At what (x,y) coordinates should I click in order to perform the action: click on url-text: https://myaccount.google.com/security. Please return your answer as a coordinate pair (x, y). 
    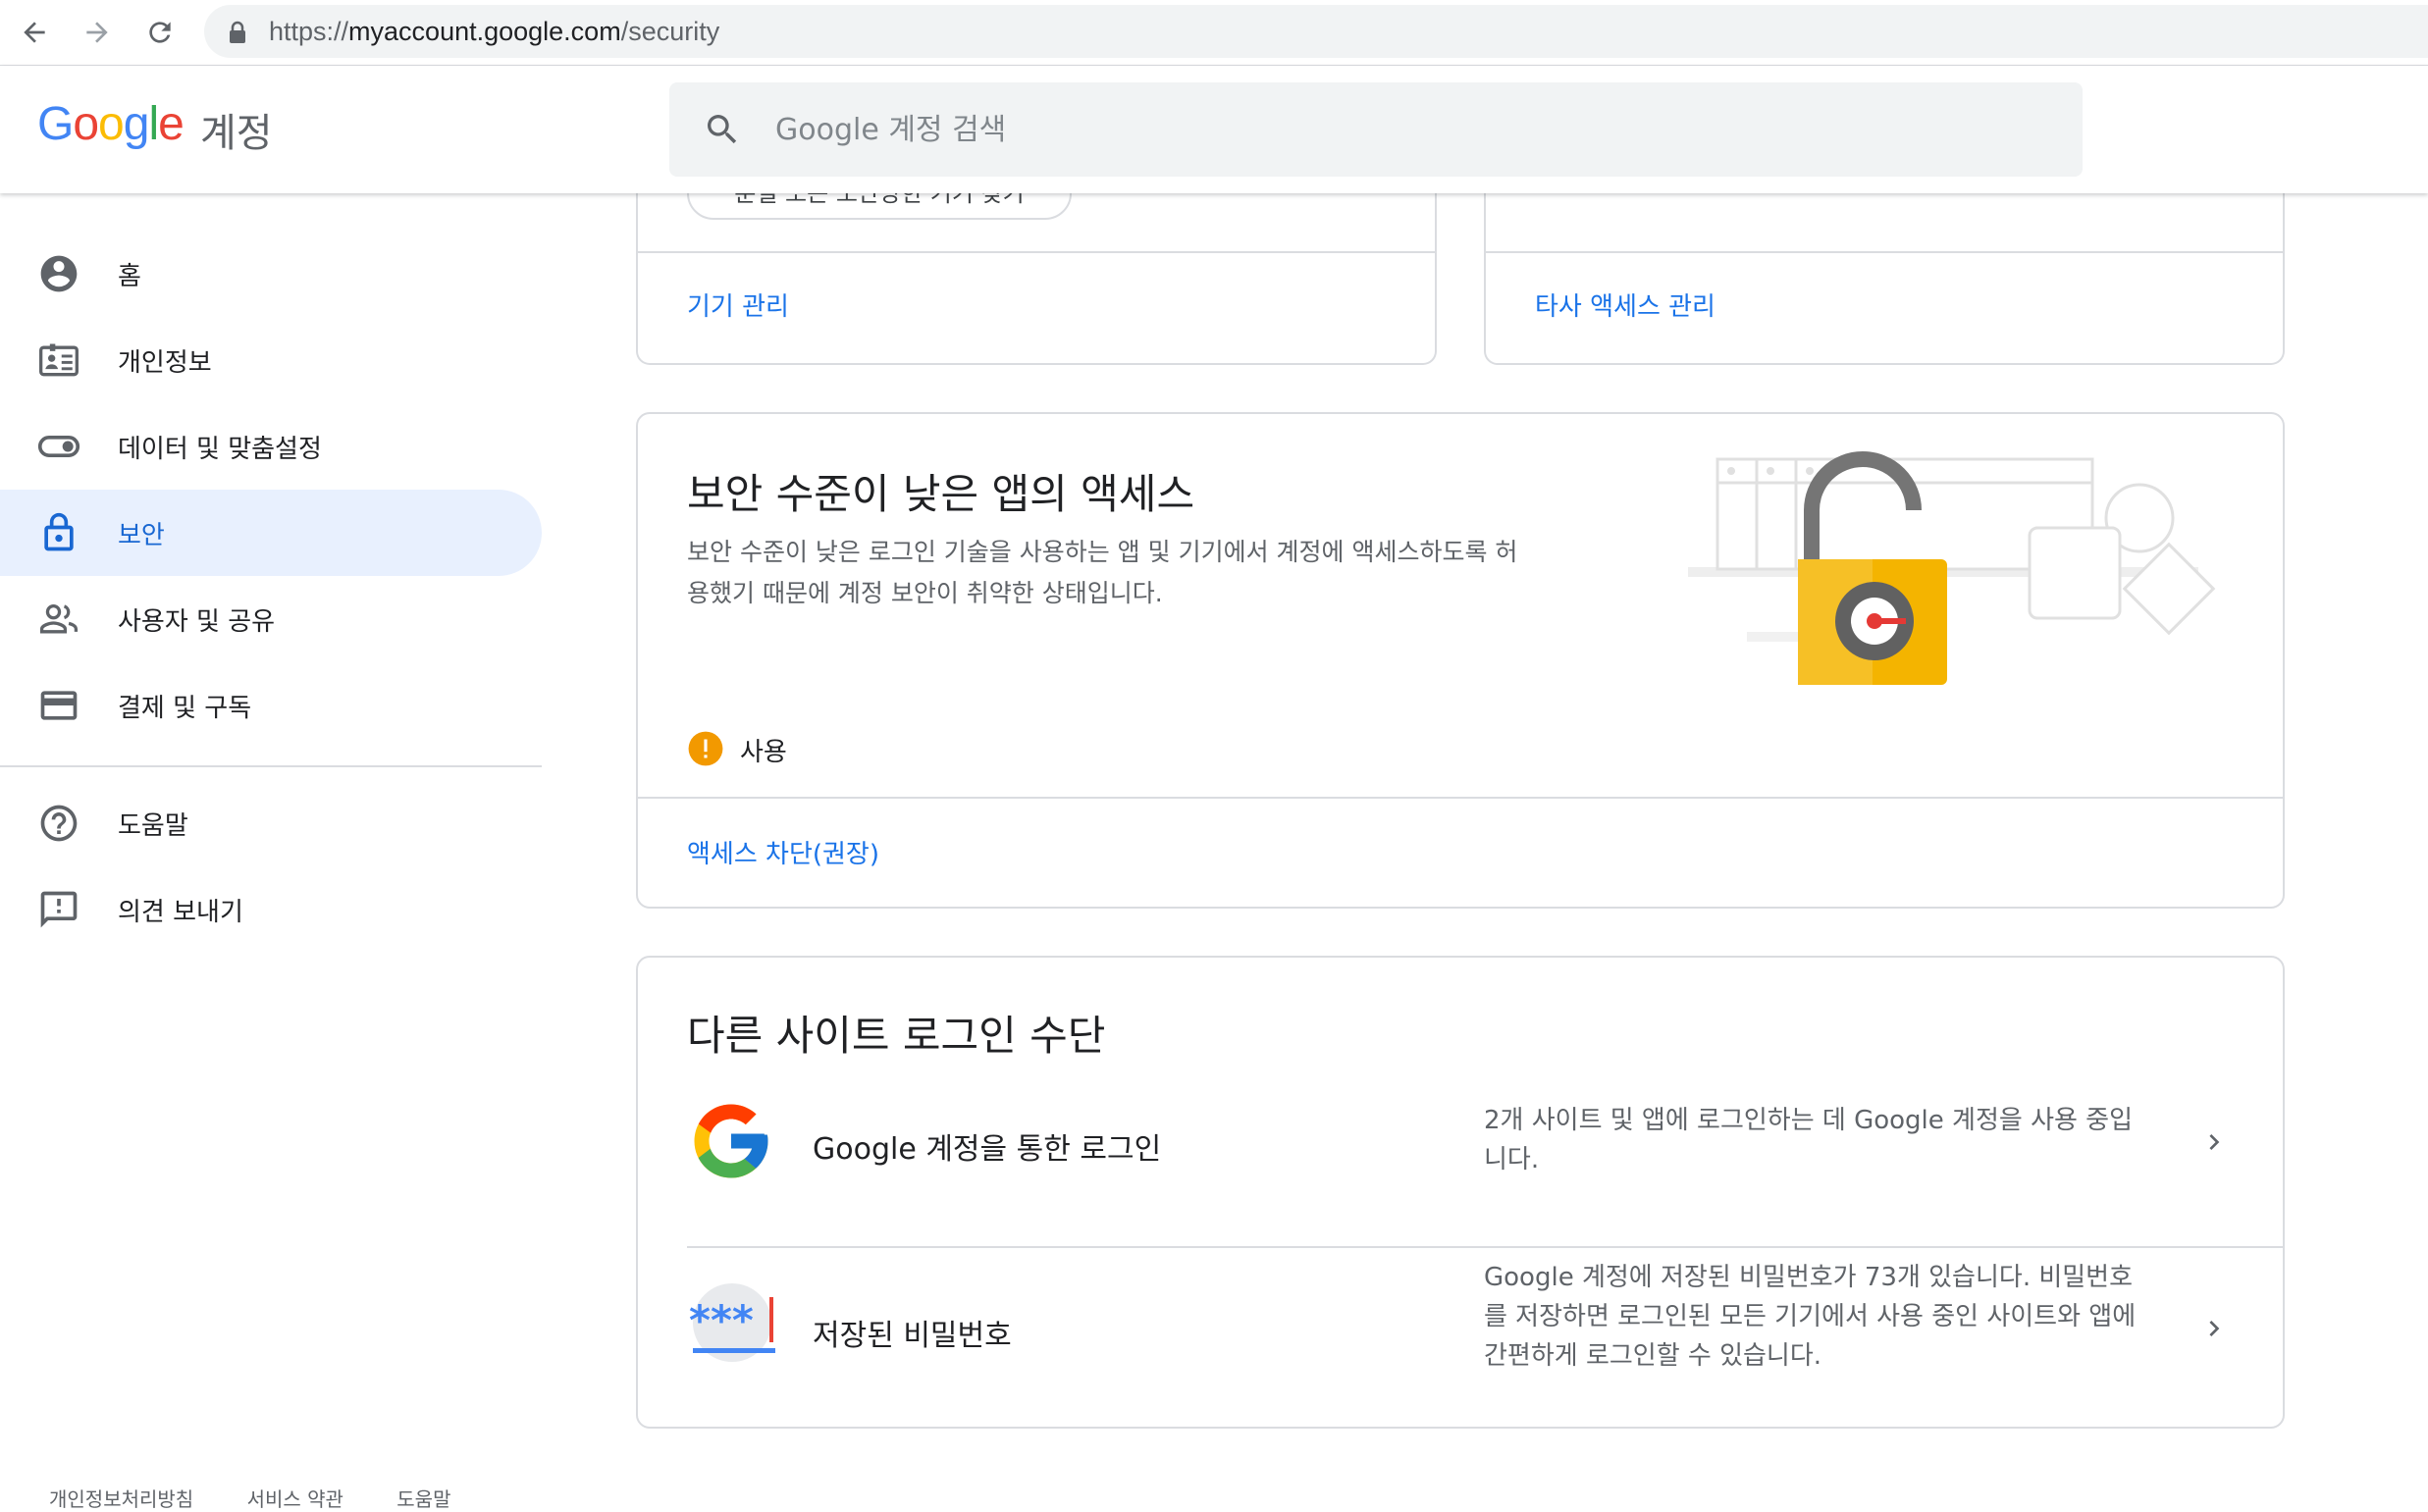
    Looking at the image, I should click on (495, 31).